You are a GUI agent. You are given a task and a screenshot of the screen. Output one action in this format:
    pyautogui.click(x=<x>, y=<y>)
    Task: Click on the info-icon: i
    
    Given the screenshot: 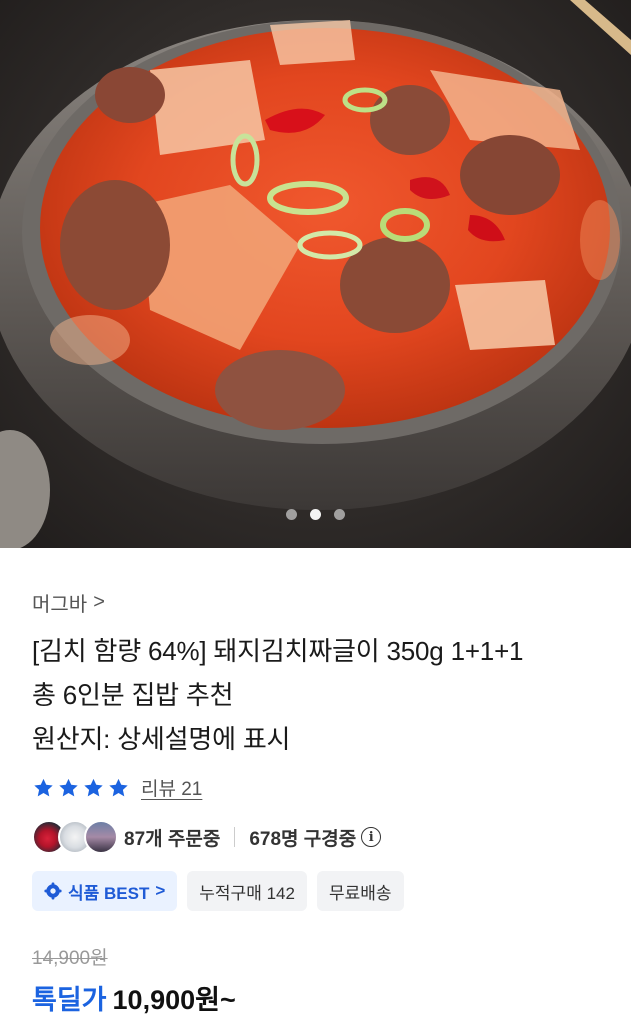 What is the action you would take?
    pyautogui.click(x=371, y=837)
    